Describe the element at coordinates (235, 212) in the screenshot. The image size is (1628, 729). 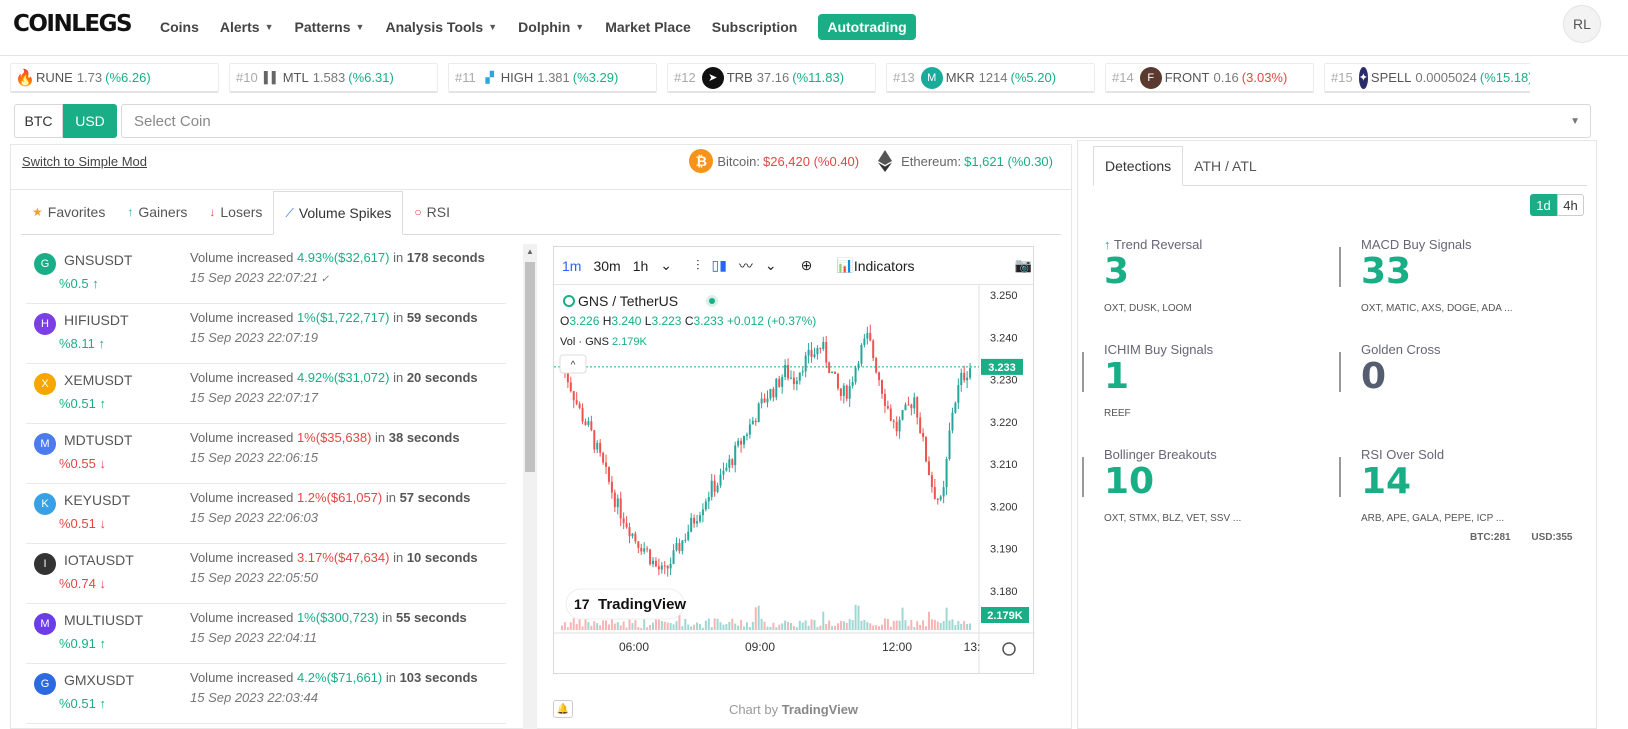
I see `tab-losers: ↓ Losers` at that location.